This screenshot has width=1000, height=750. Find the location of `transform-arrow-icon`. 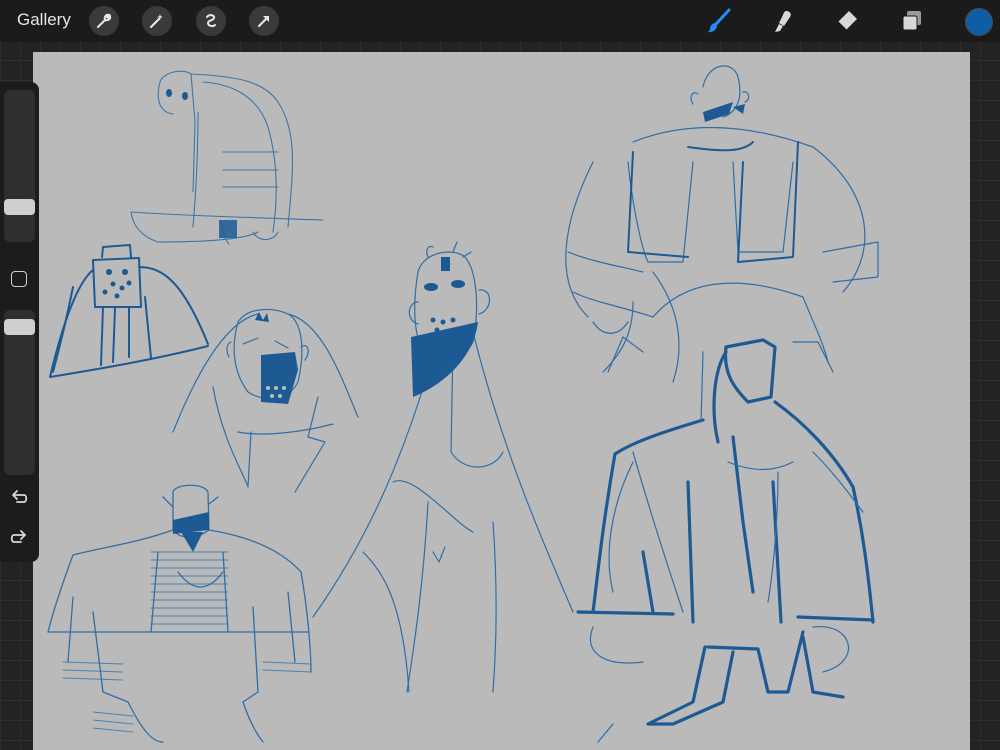

transform-arrow-icon is located at coordinates (264, 21).